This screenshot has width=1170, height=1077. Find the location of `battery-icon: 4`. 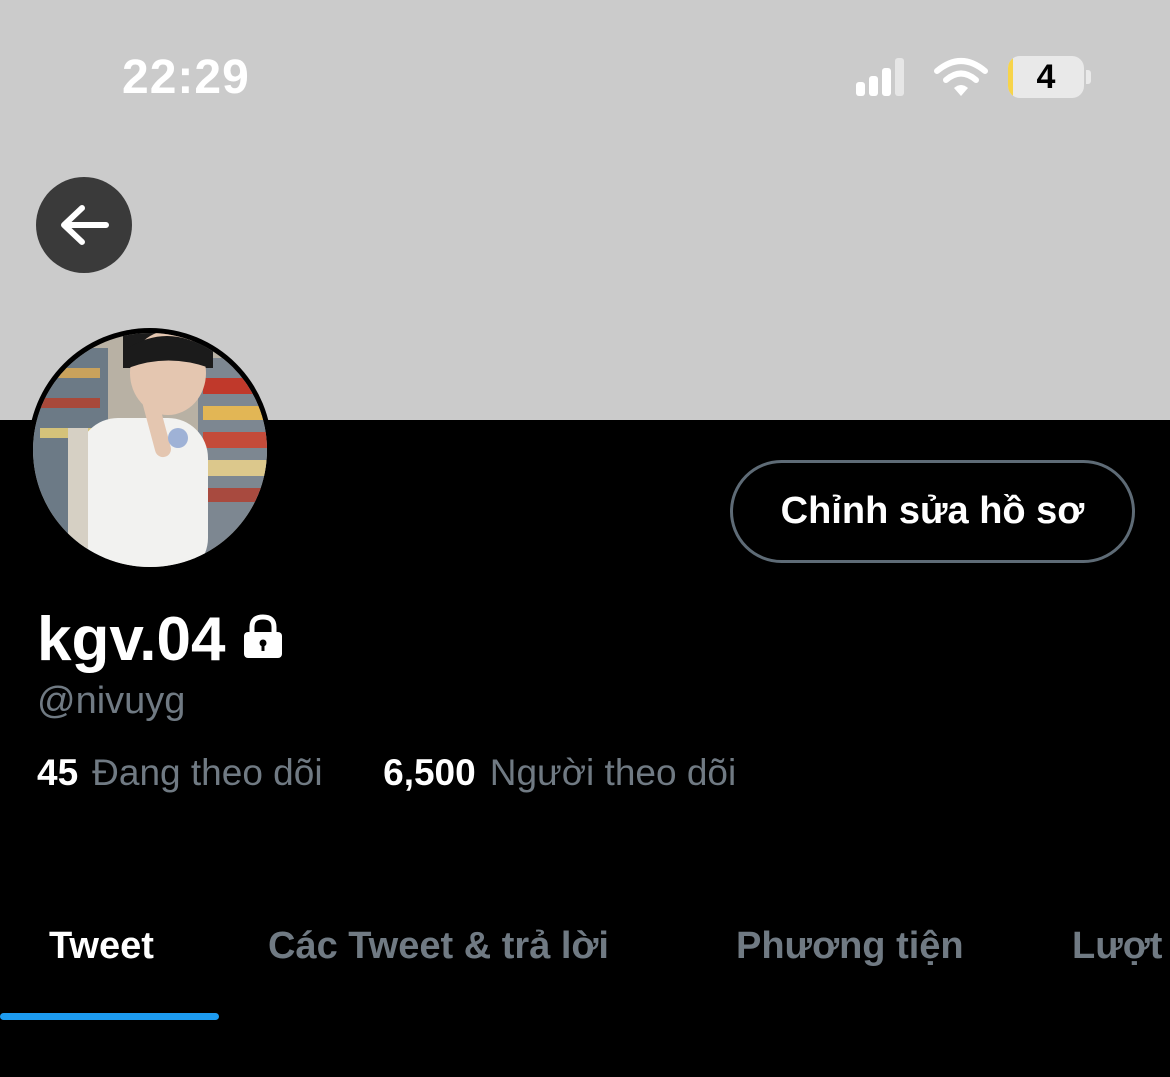

battery-icon: 4 is located at coordinates (1046, 77).